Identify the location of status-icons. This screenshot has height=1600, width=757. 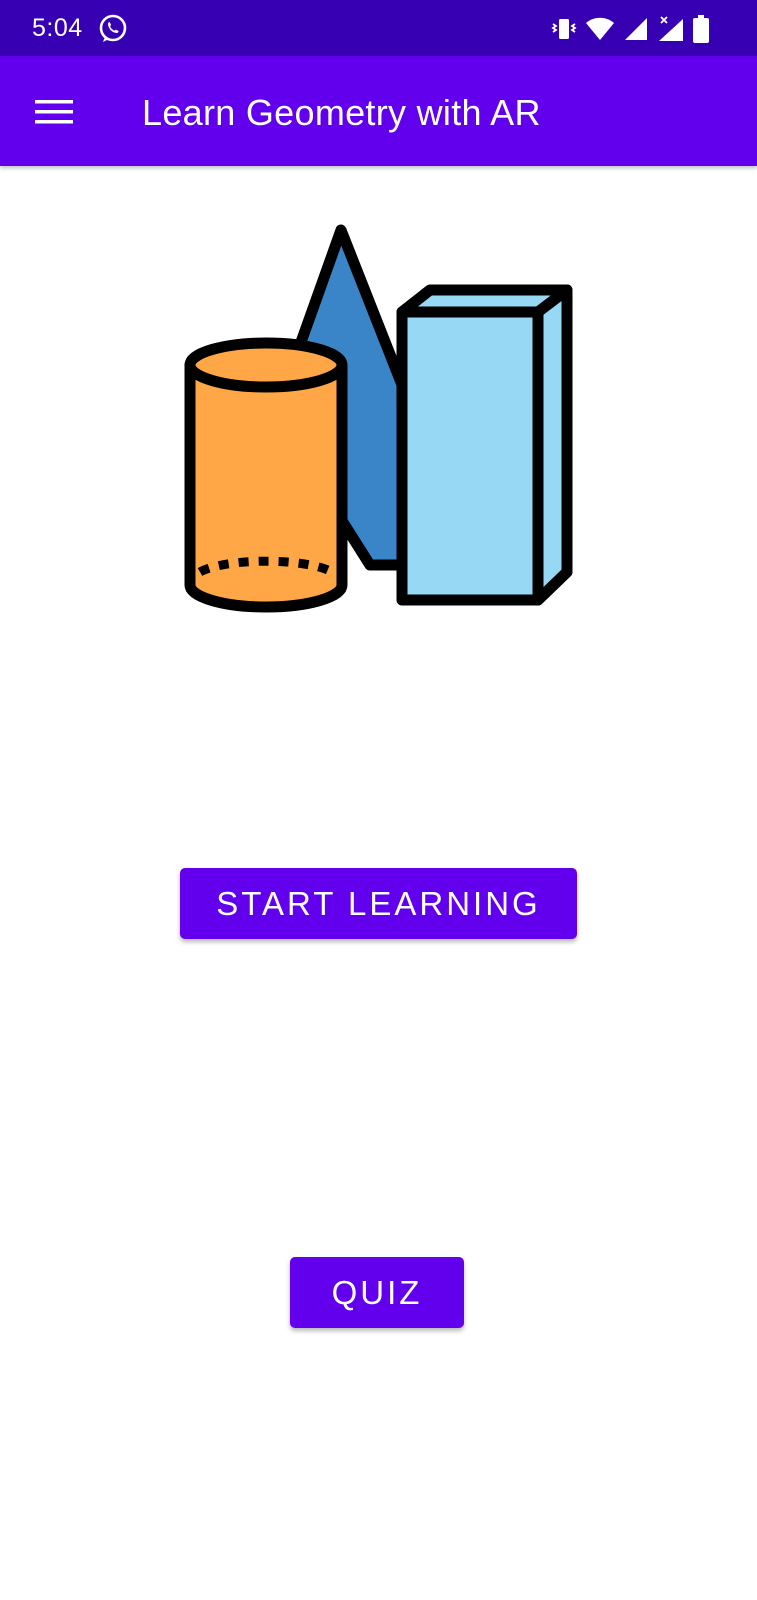
(630, 29).